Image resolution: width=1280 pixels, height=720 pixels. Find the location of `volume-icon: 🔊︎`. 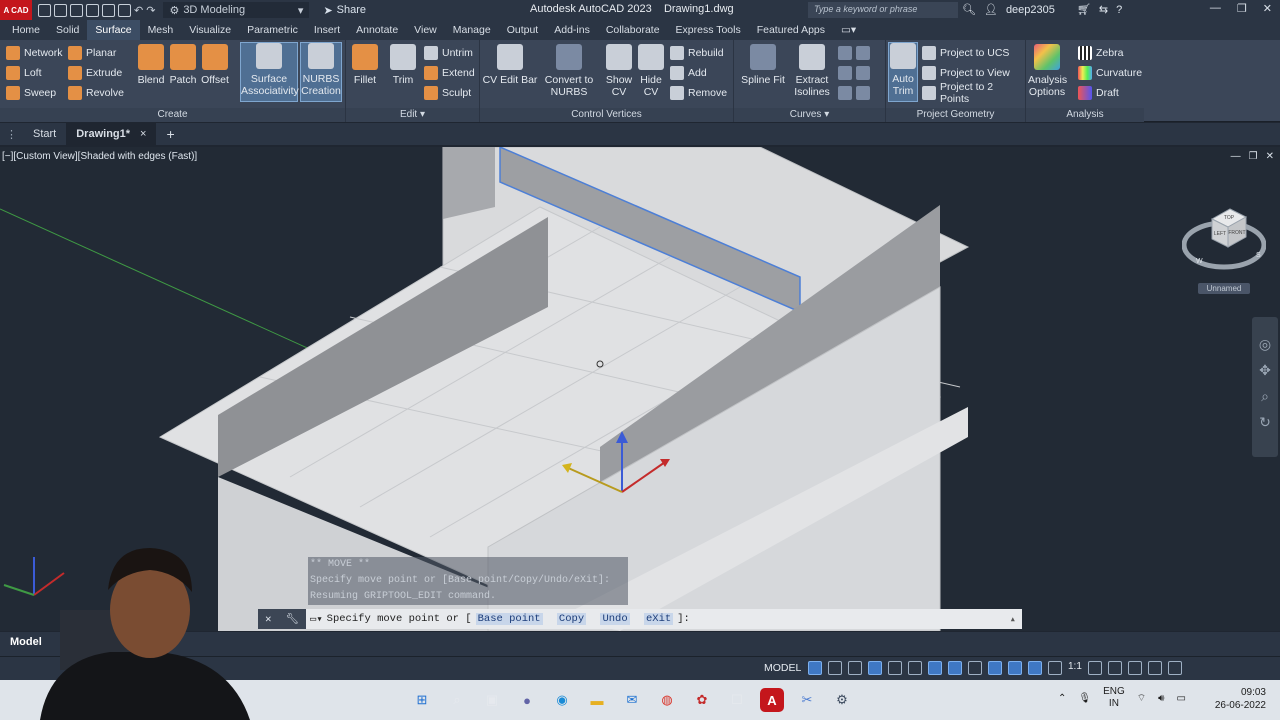

volume-icon: 🔊︎ is located at coordinates (1161, 698).